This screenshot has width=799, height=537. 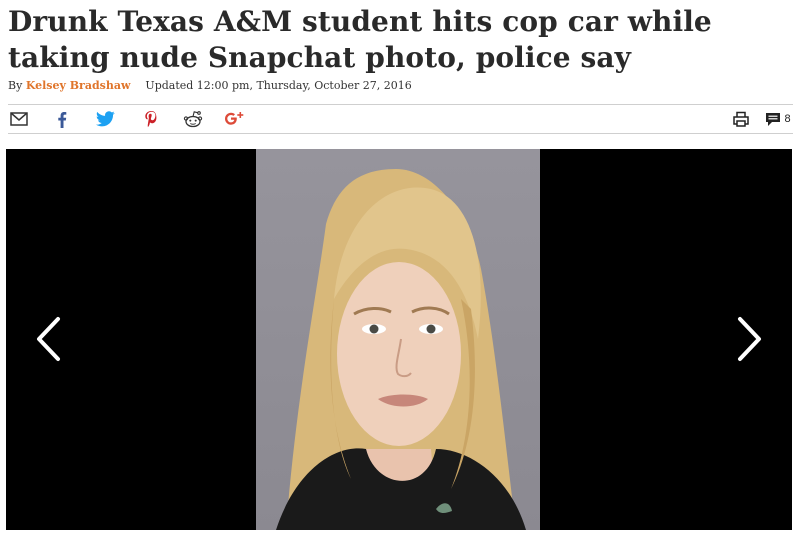 What do you see at coordinates (15, 85) in the screenshot?
I see `byline-prefix: By` at bounding box center [15, 85].